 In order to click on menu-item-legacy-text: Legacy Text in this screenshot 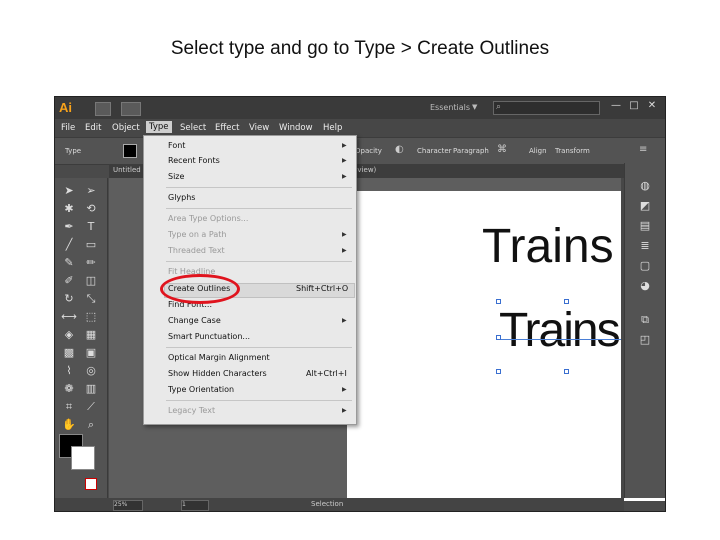, I will do `click(192, 410)`.